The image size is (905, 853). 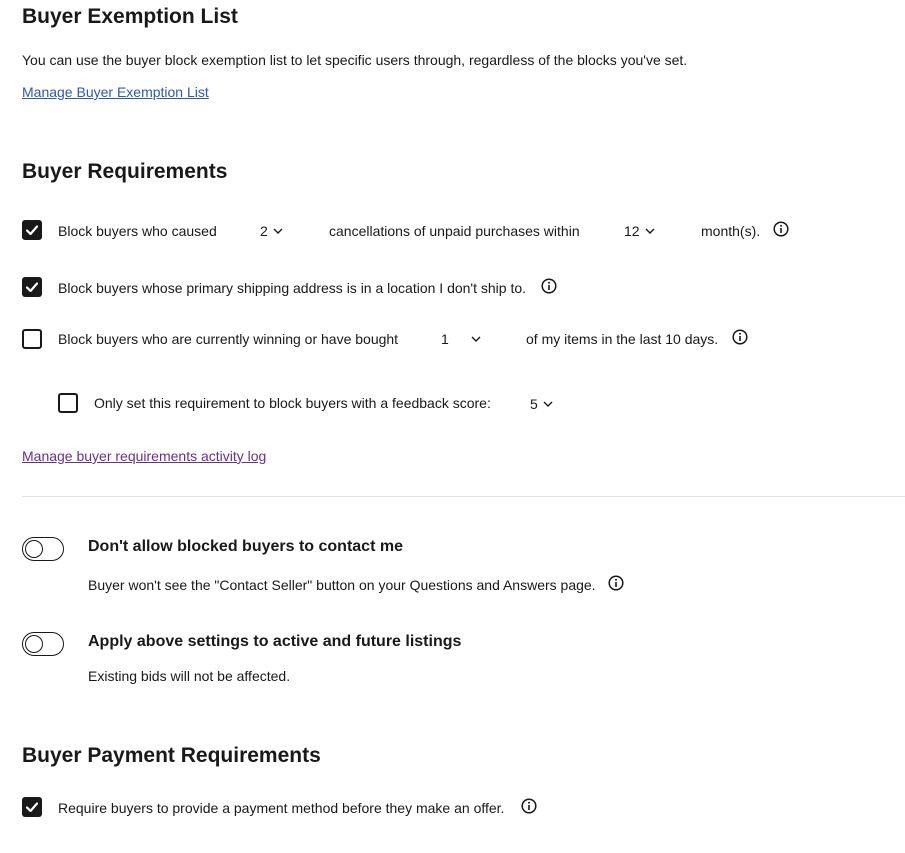 I want to click on cancellations-checkbox, so click(x=32, y=230).